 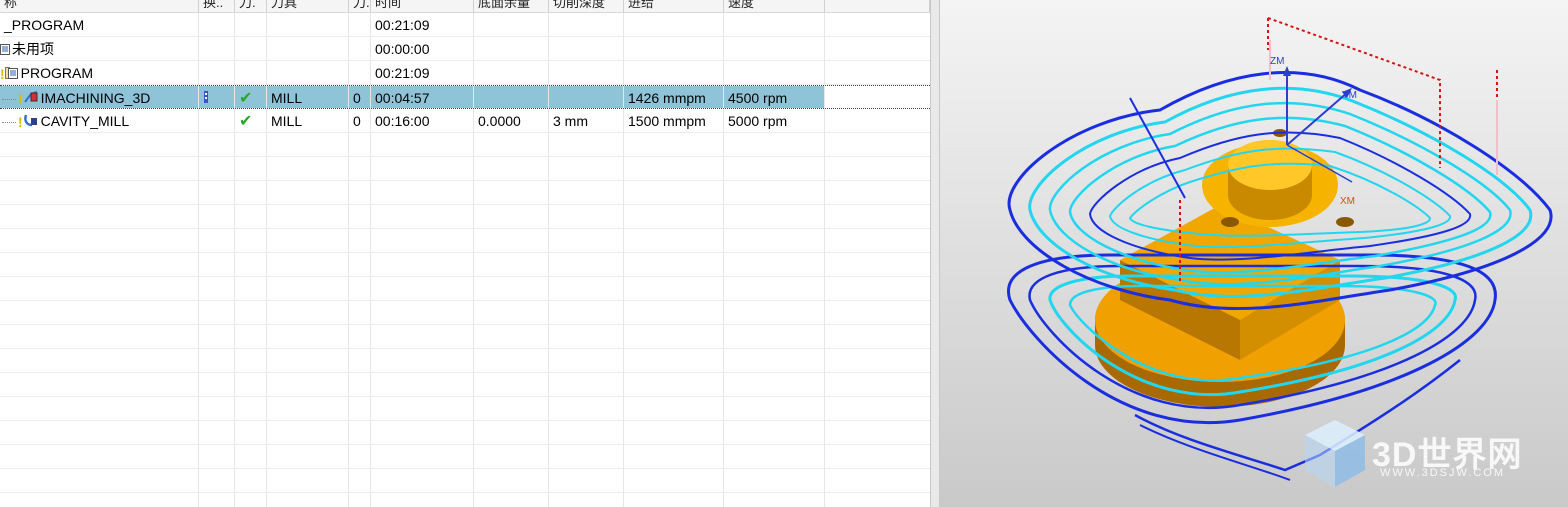 What do you see at coordinates (206, 97) in the screenshot?
I see `tool-change-icon` at bounding box center [206, 97].